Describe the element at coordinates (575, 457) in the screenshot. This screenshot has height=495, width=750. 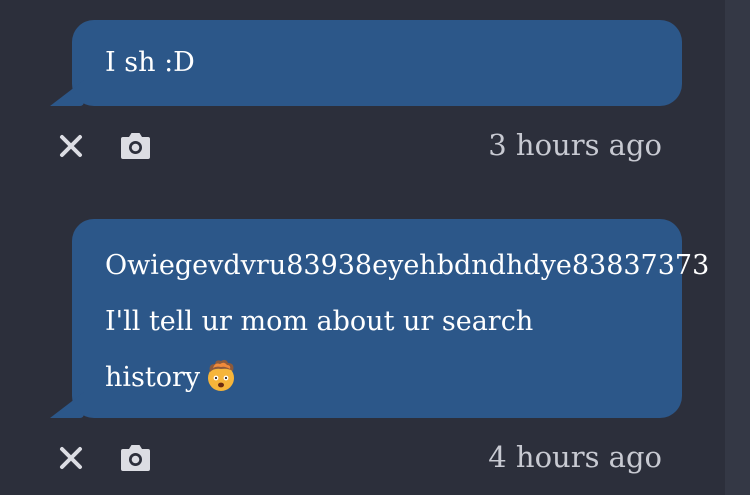
I see `message-timestamp: 4 hours ago` at that location.